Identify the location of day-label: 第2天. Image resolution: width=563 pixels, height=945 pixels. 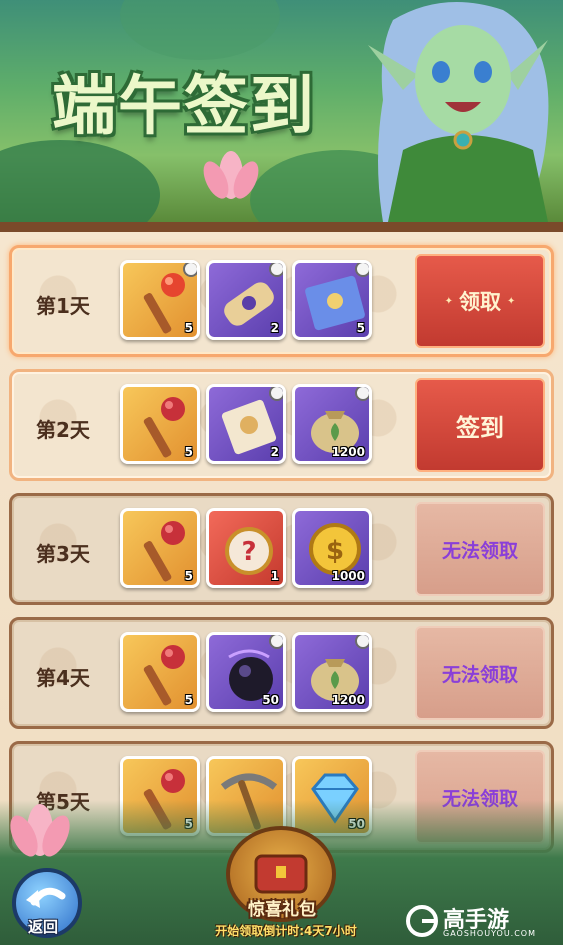
(63, 430).